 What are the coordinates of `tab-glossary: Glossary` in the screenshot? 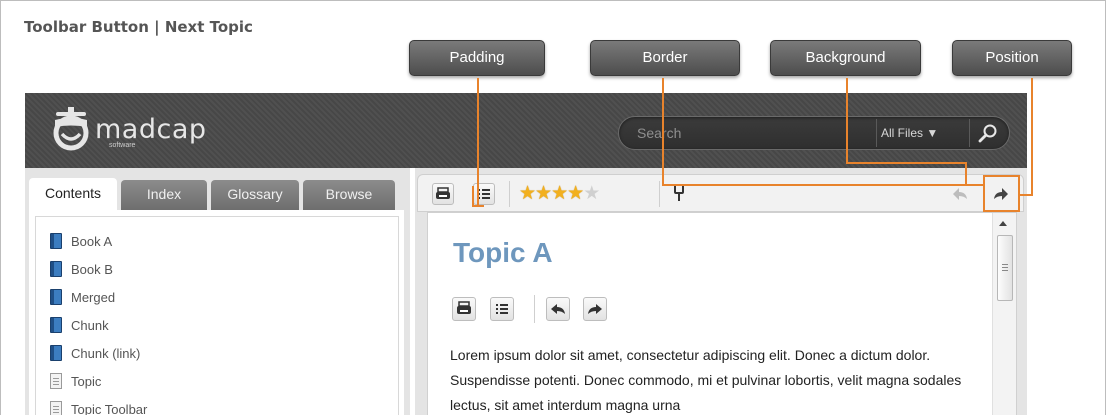 It's located at (255, 195).